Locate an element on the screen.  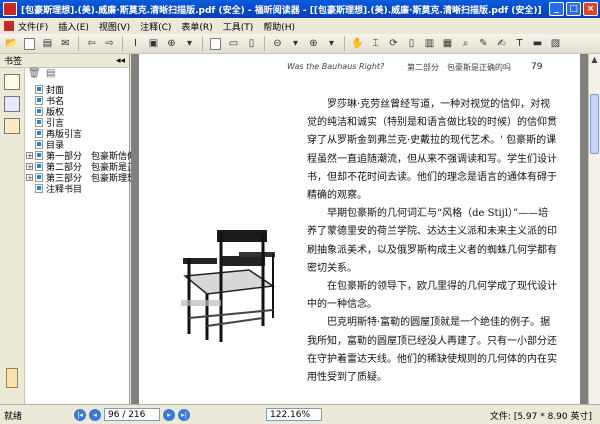
back-icon: ⇦ is located at coordinates (91, 43).